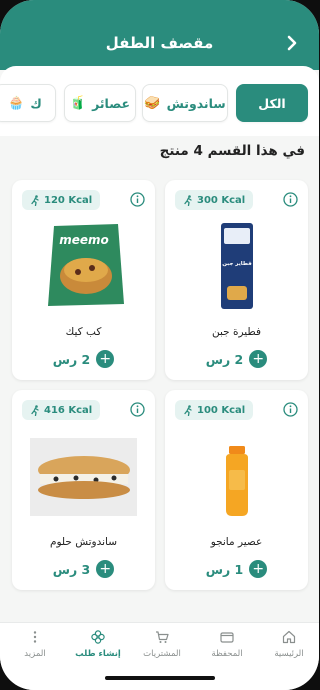  What do you see at coordinates (160, 678) in the screenshot?
I see `home-indicator` at bounding box center [160, 678].